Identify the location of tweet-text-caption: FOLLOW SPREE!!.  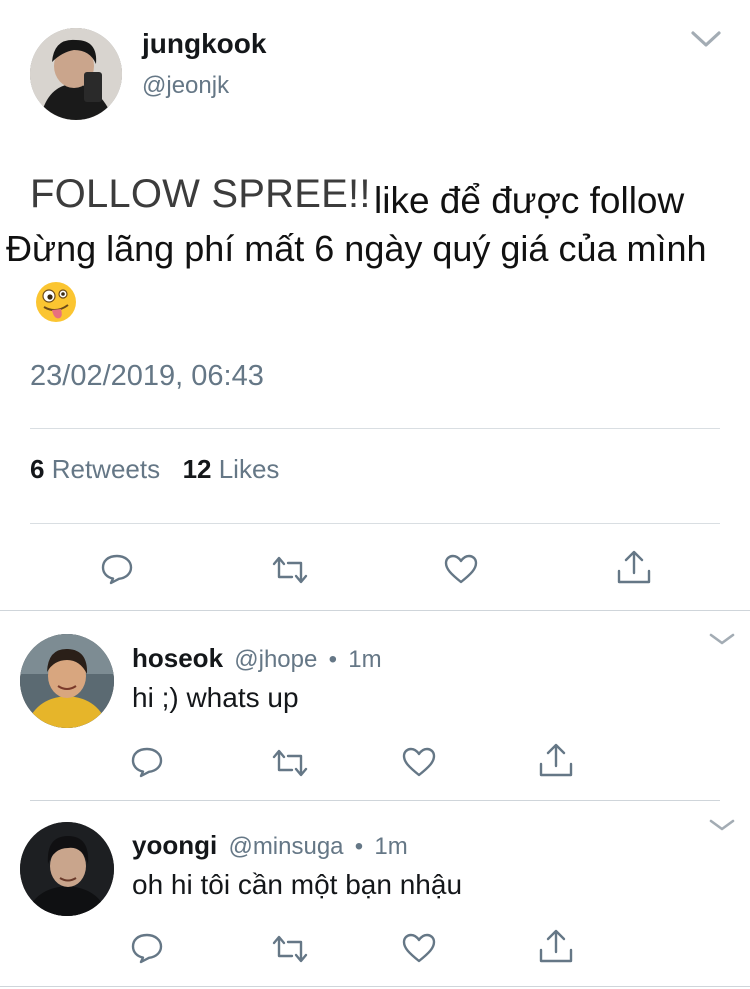
(200, 194).